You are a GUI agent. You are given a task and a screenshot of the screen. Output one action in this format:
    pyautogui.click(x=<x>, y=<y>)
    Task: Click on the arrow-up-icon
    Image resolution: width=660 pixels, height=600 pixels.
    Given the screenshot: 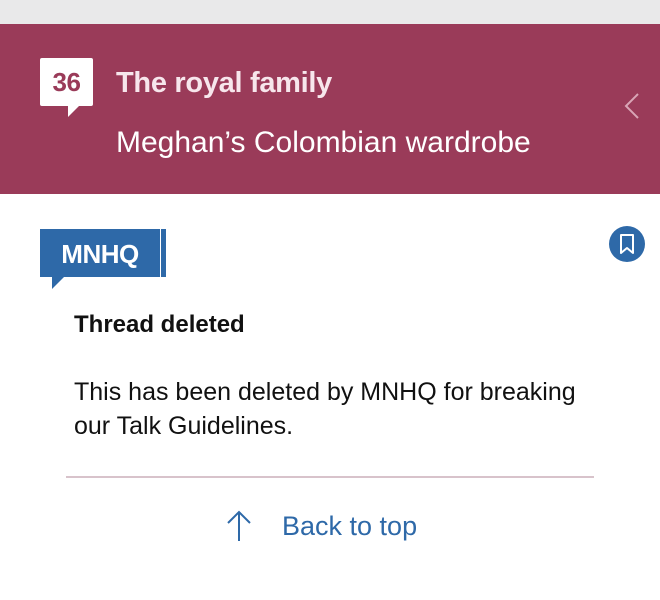 What is the action you would take?
    pyautogui.click(x=239, y=525)
    